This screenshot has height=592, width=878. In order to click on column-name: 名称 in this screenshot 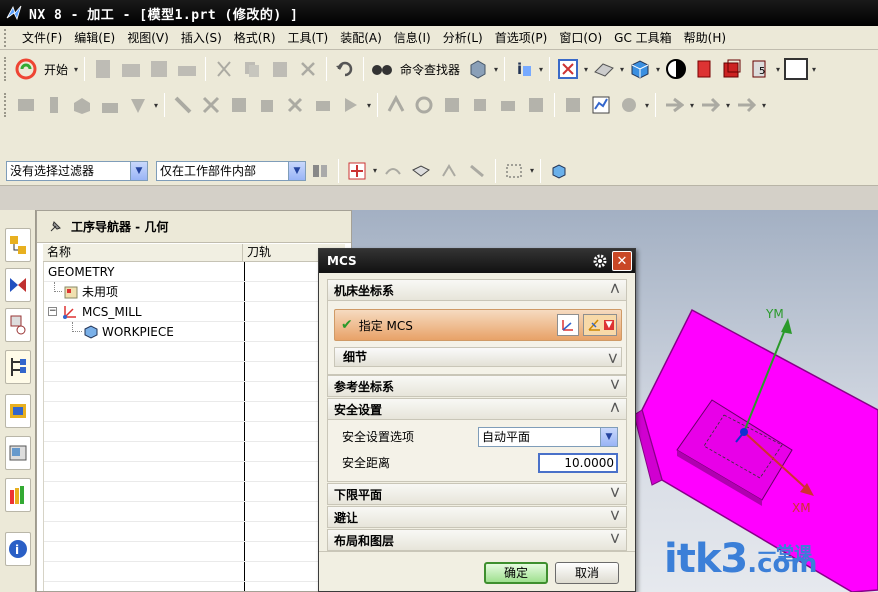, I will do `click(143, 252)`.